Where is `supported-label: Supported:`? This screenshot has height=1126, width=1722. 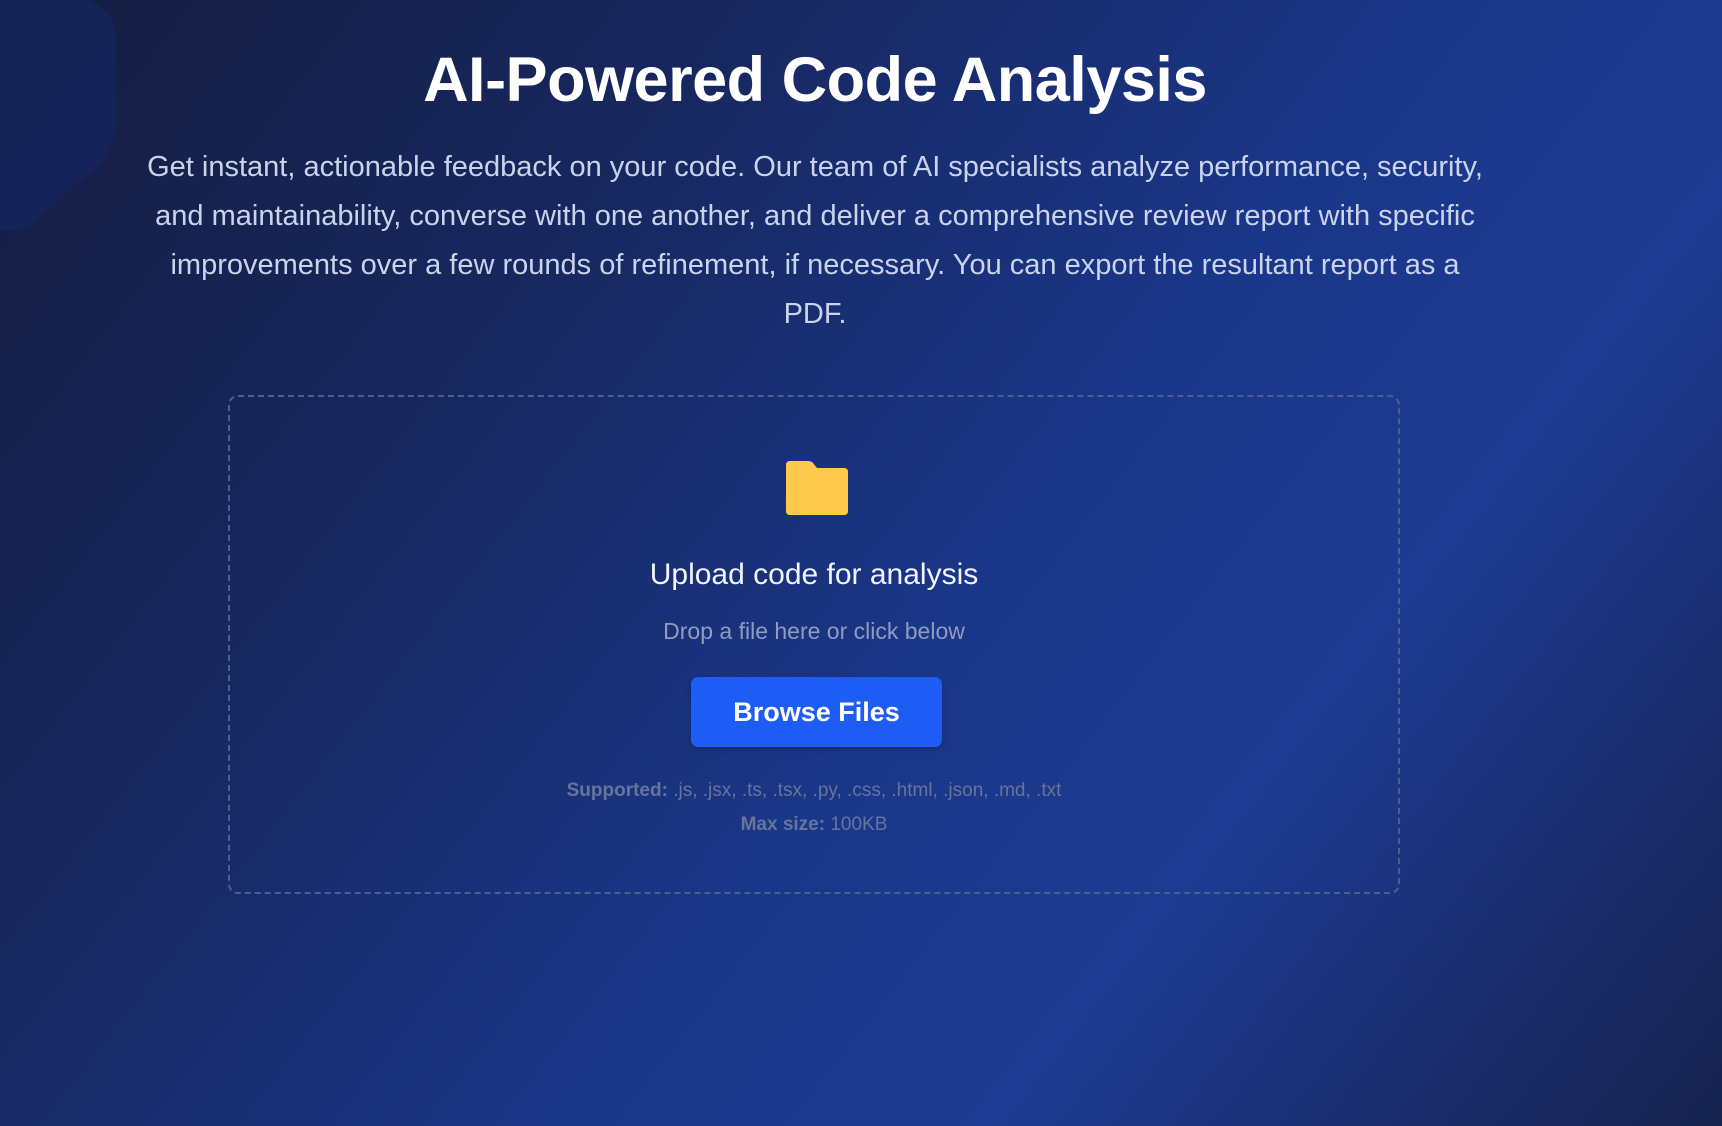 supported-label: Supported: is located at coordinates (617, 790).